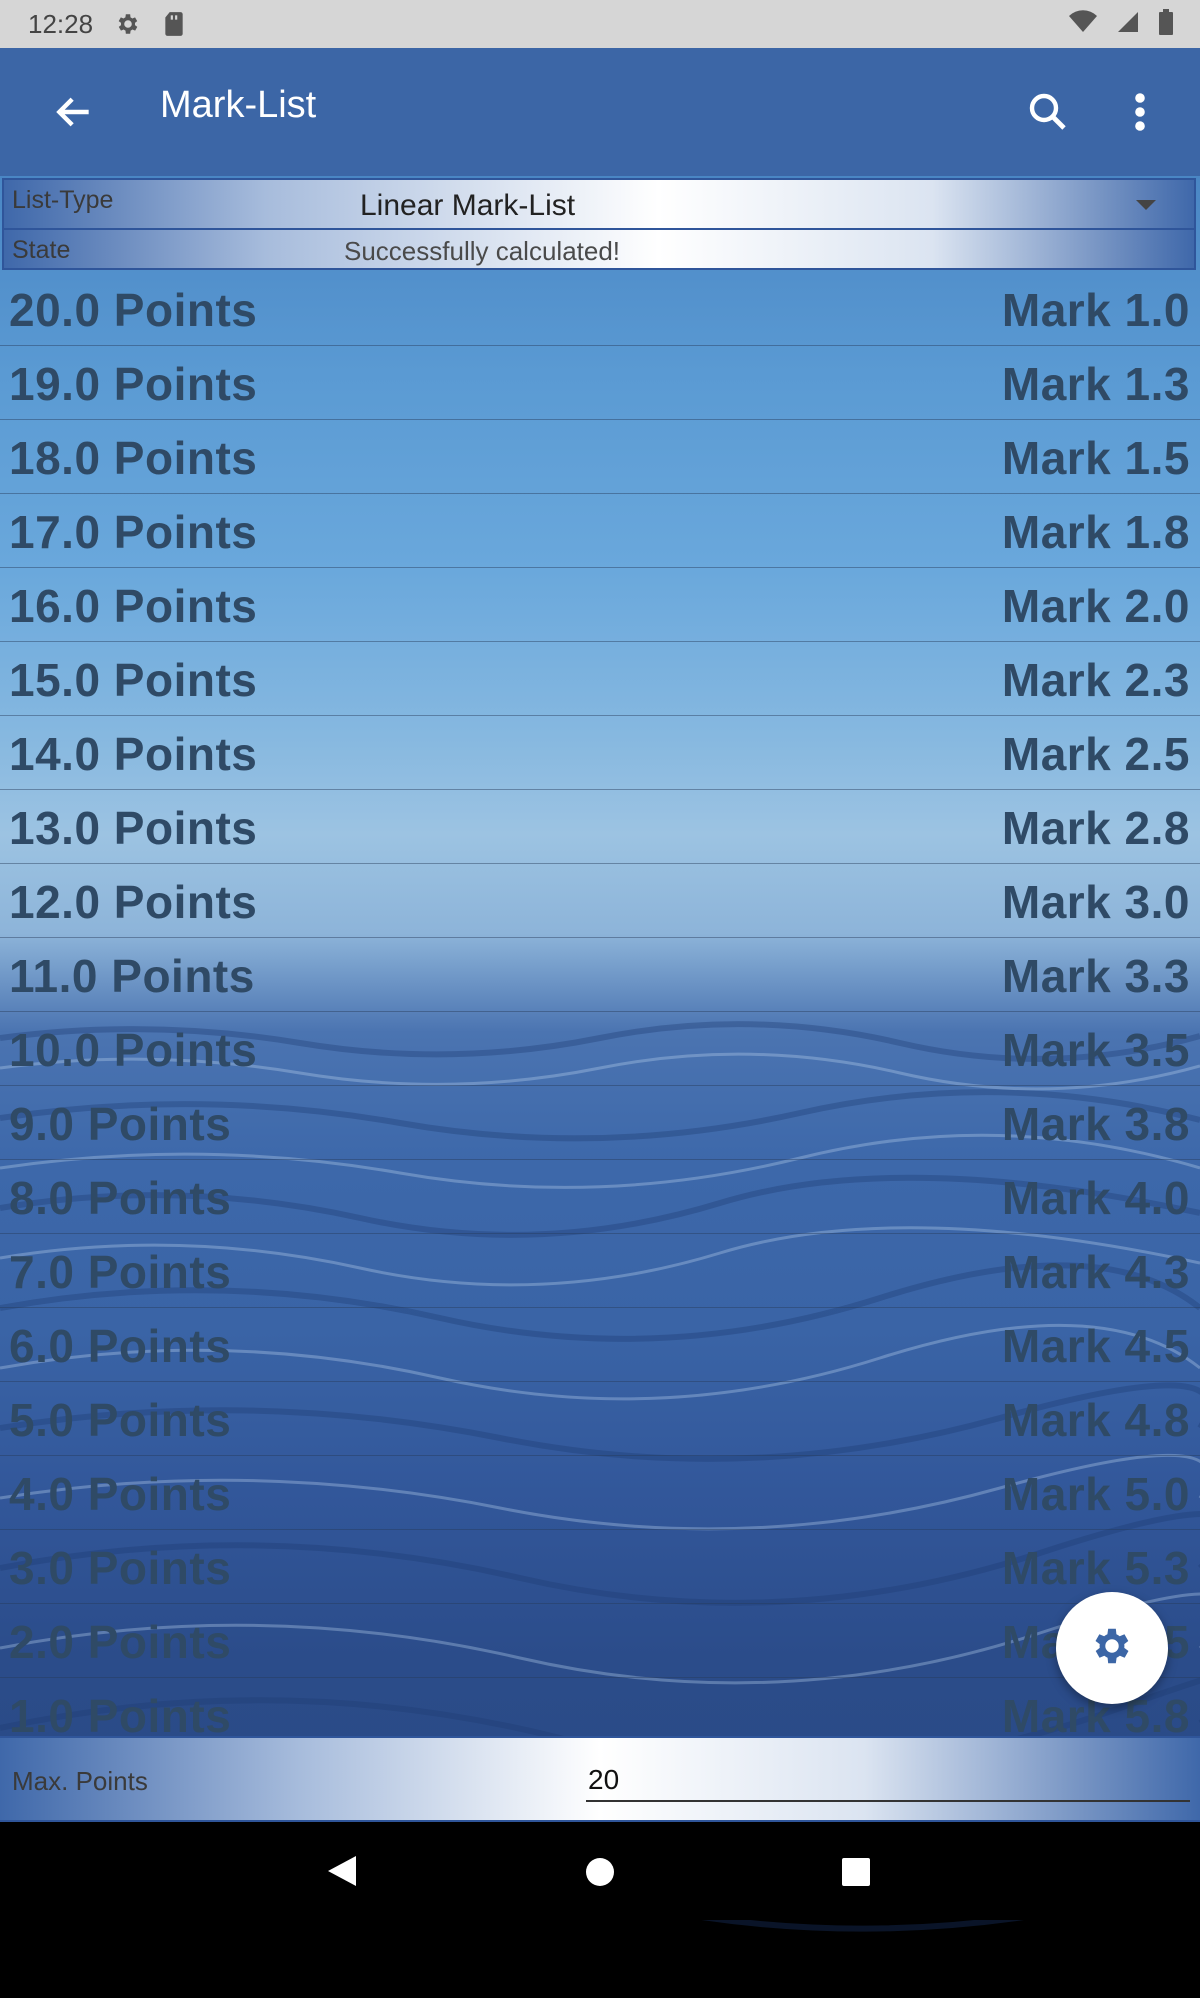 The image size is (1200, 1998). What do you see at coordinates (1095, 606) in the screenshot?
I see `mark-value: Mark 2.0` at bounding box center [1095, 606].